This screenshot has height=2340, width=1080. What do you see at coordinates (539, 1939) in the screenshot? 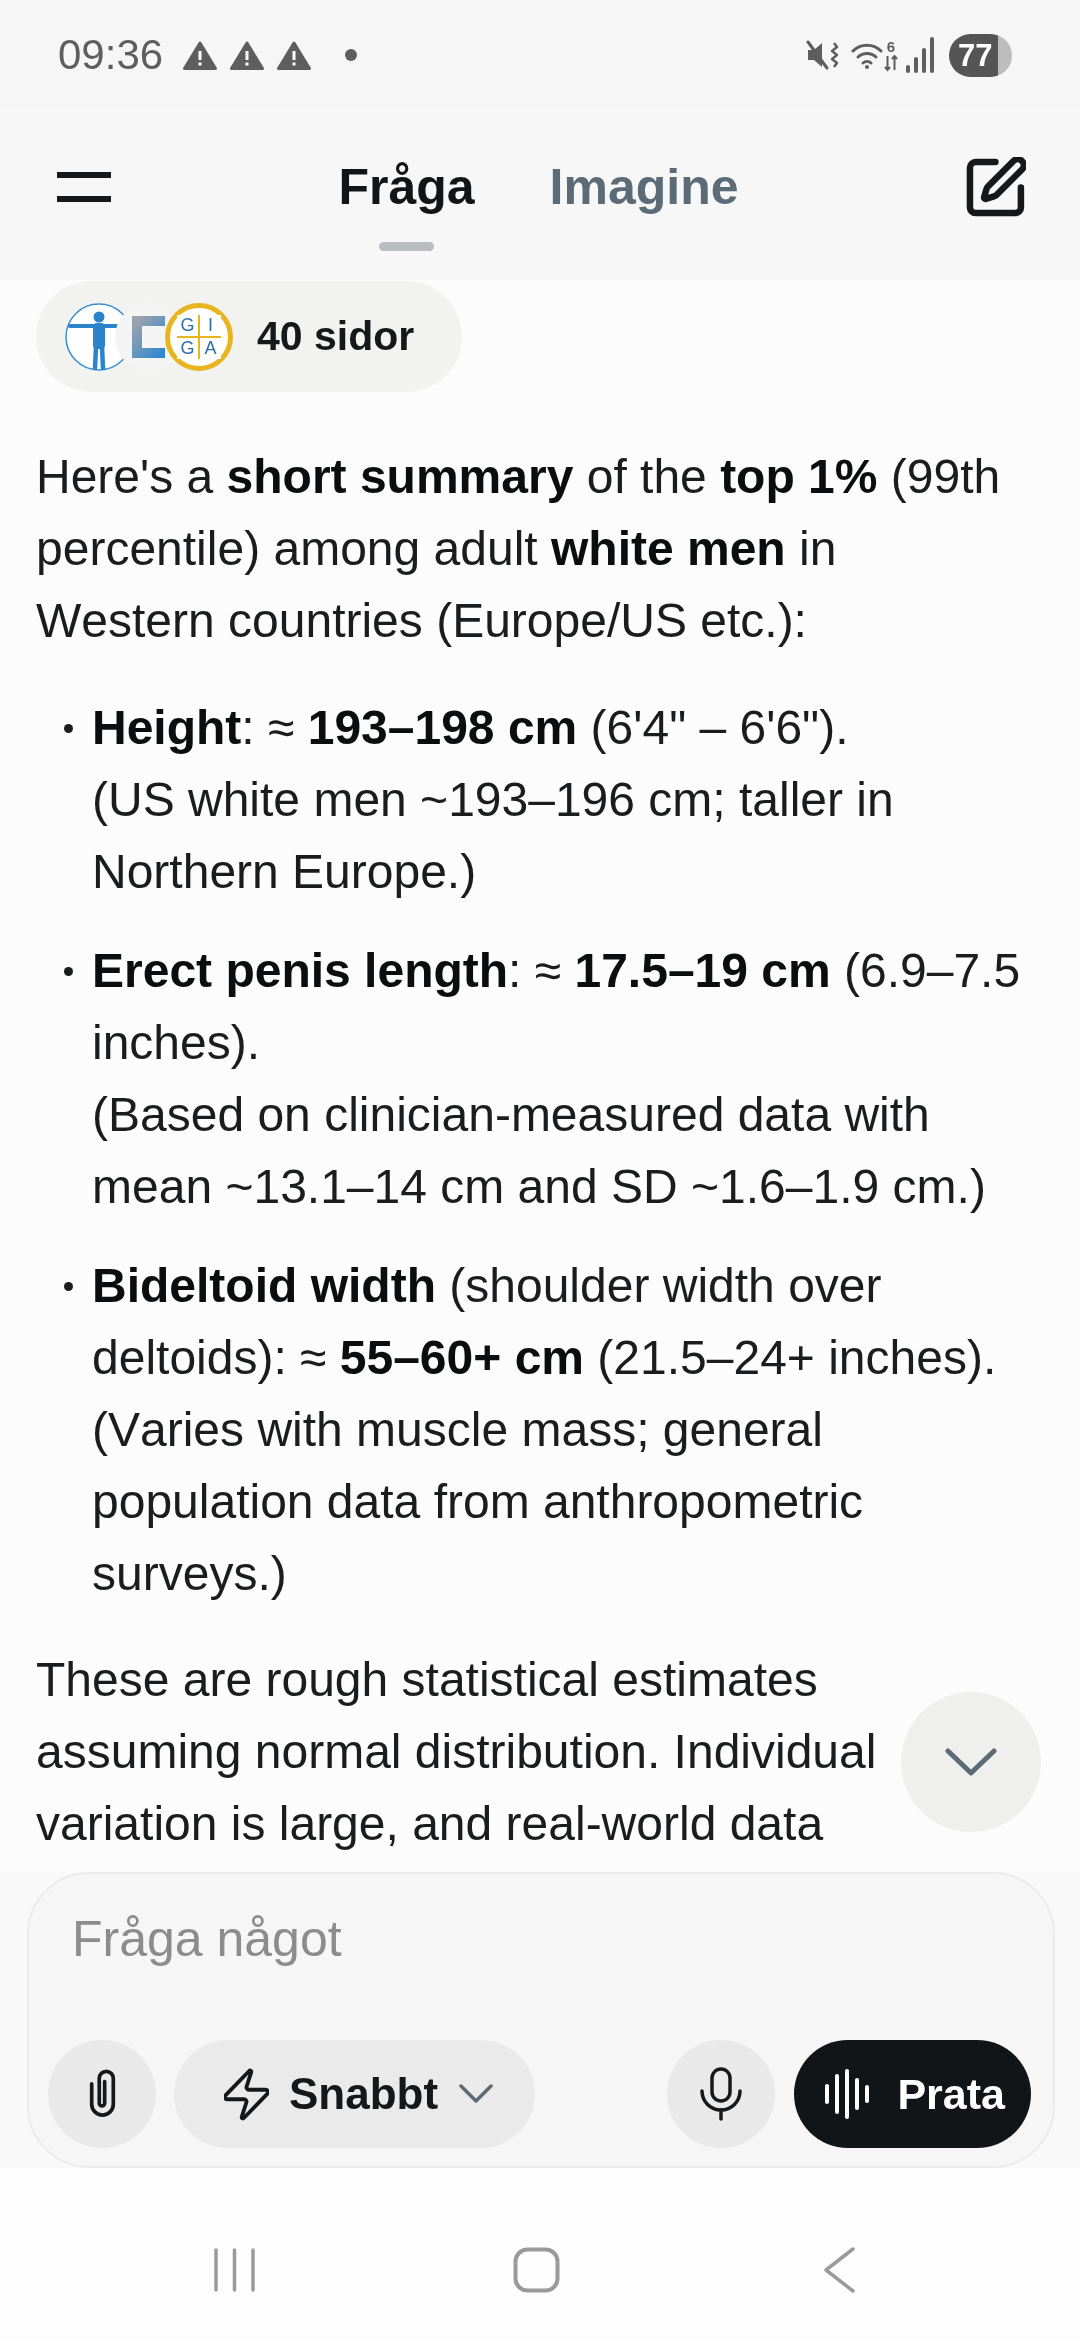
I see `message-input: Fråga något` at bounding box center [539, 1939].